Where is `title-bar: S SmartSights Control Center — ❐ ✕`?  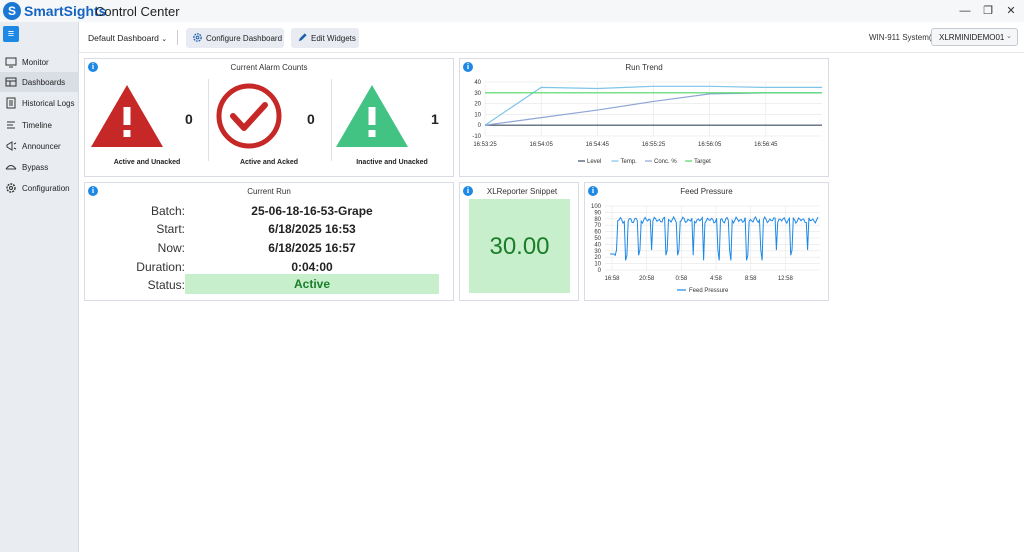
title-bar: S SmartSights Control Center — ❐ ✕ is located at coordinates (512, 11).